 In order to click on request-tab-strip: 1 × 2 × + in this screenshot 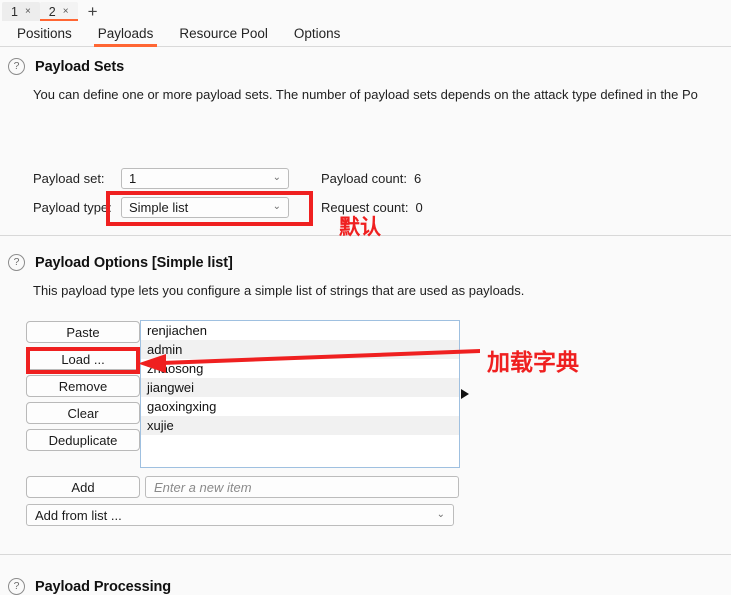, I will do `click(365, 10)`.